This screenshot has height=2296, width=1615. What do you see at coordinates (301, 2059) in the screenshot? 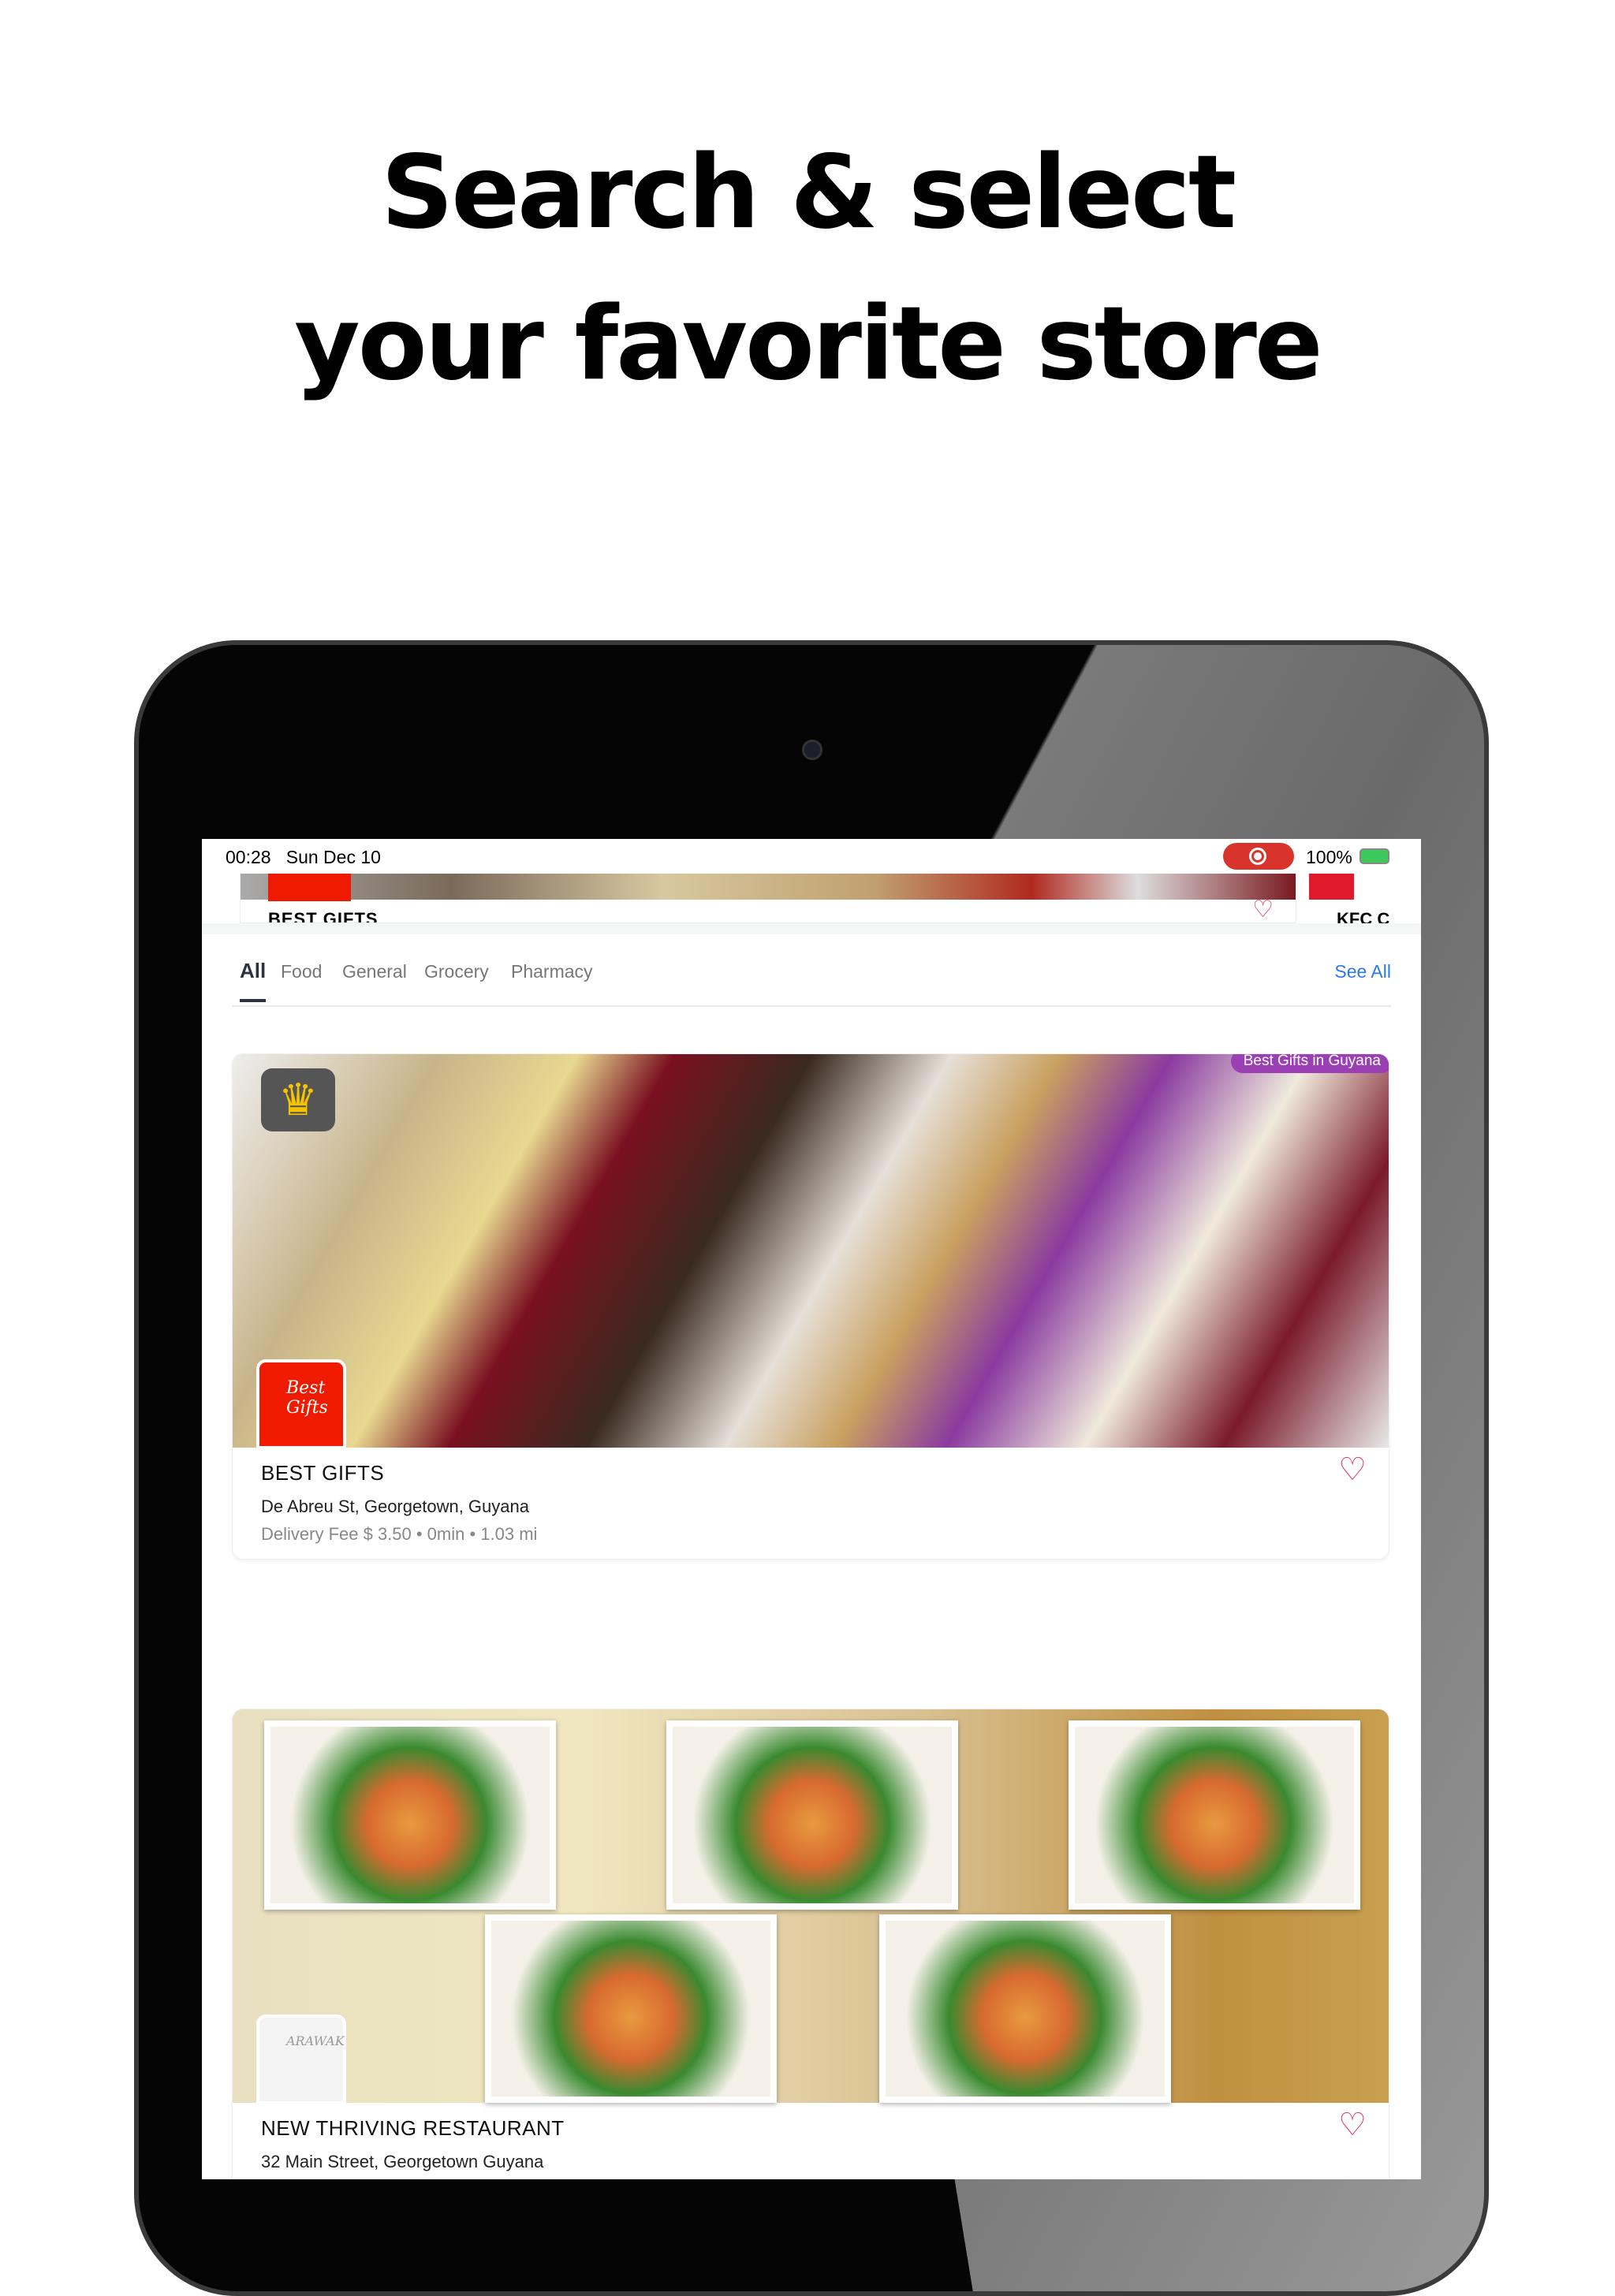
I see `store-logo: ARAWAK` at bounding box center [301, 2059].